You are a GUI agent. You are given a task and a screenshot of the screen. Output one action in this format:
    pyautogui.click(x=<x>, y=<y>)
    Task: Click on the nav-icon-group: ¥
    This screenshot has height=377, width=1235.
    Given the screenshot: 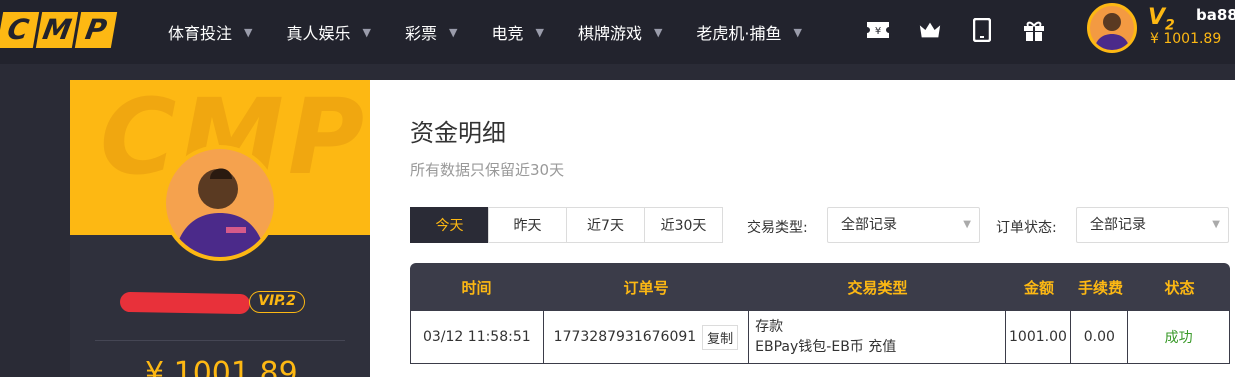 What is the action you would take?
    pyautogui.click(x=956, y=30)
    